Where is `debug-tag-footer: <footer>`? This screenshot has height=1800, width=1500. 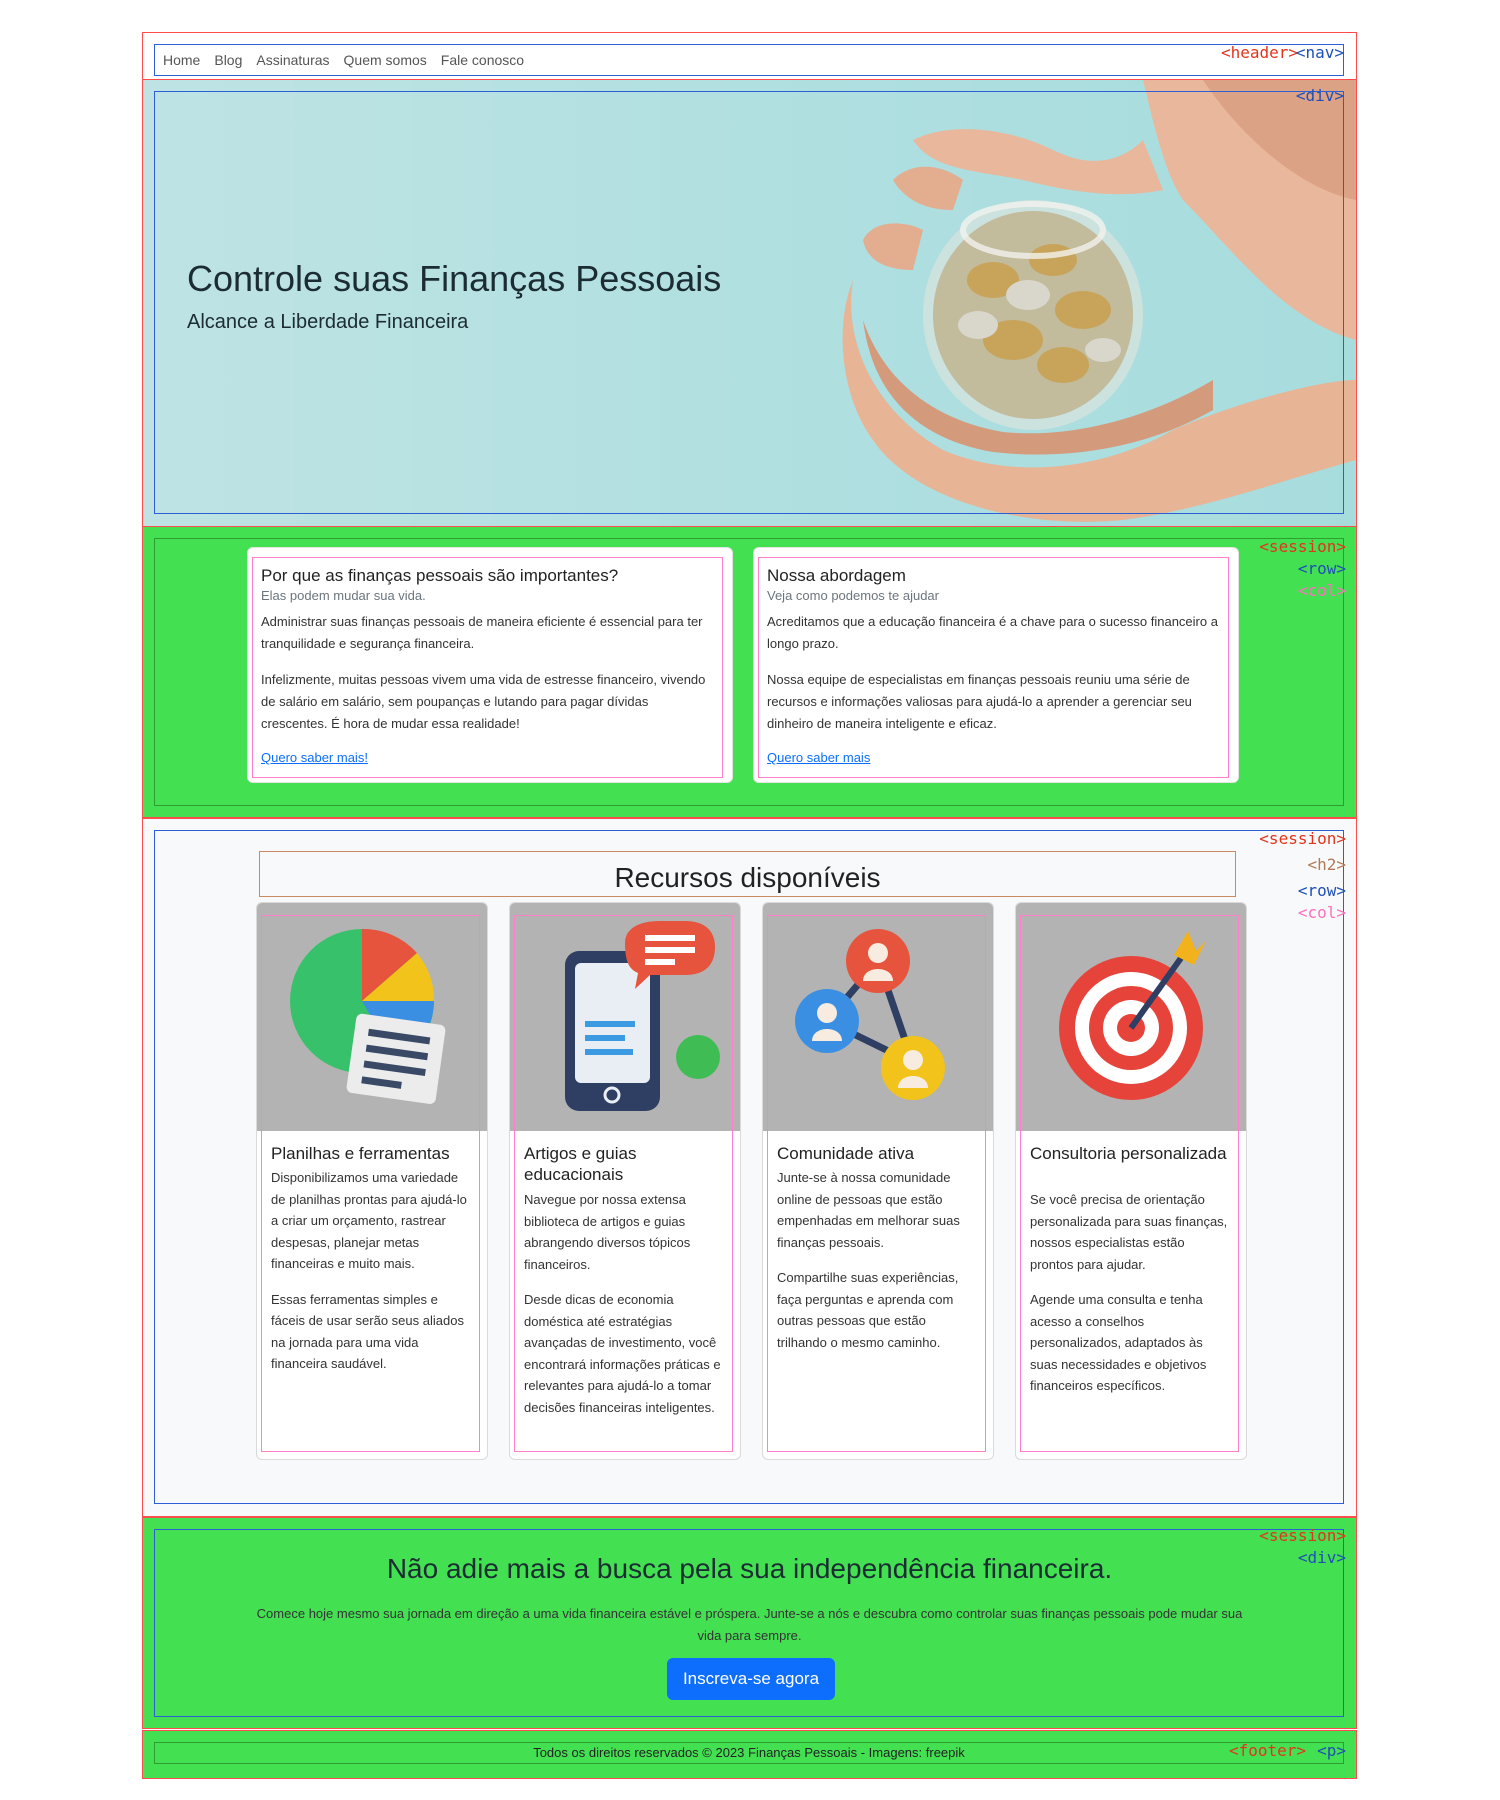
debug-tag-footer: <footer> is located at coordinates (1267, 1750).